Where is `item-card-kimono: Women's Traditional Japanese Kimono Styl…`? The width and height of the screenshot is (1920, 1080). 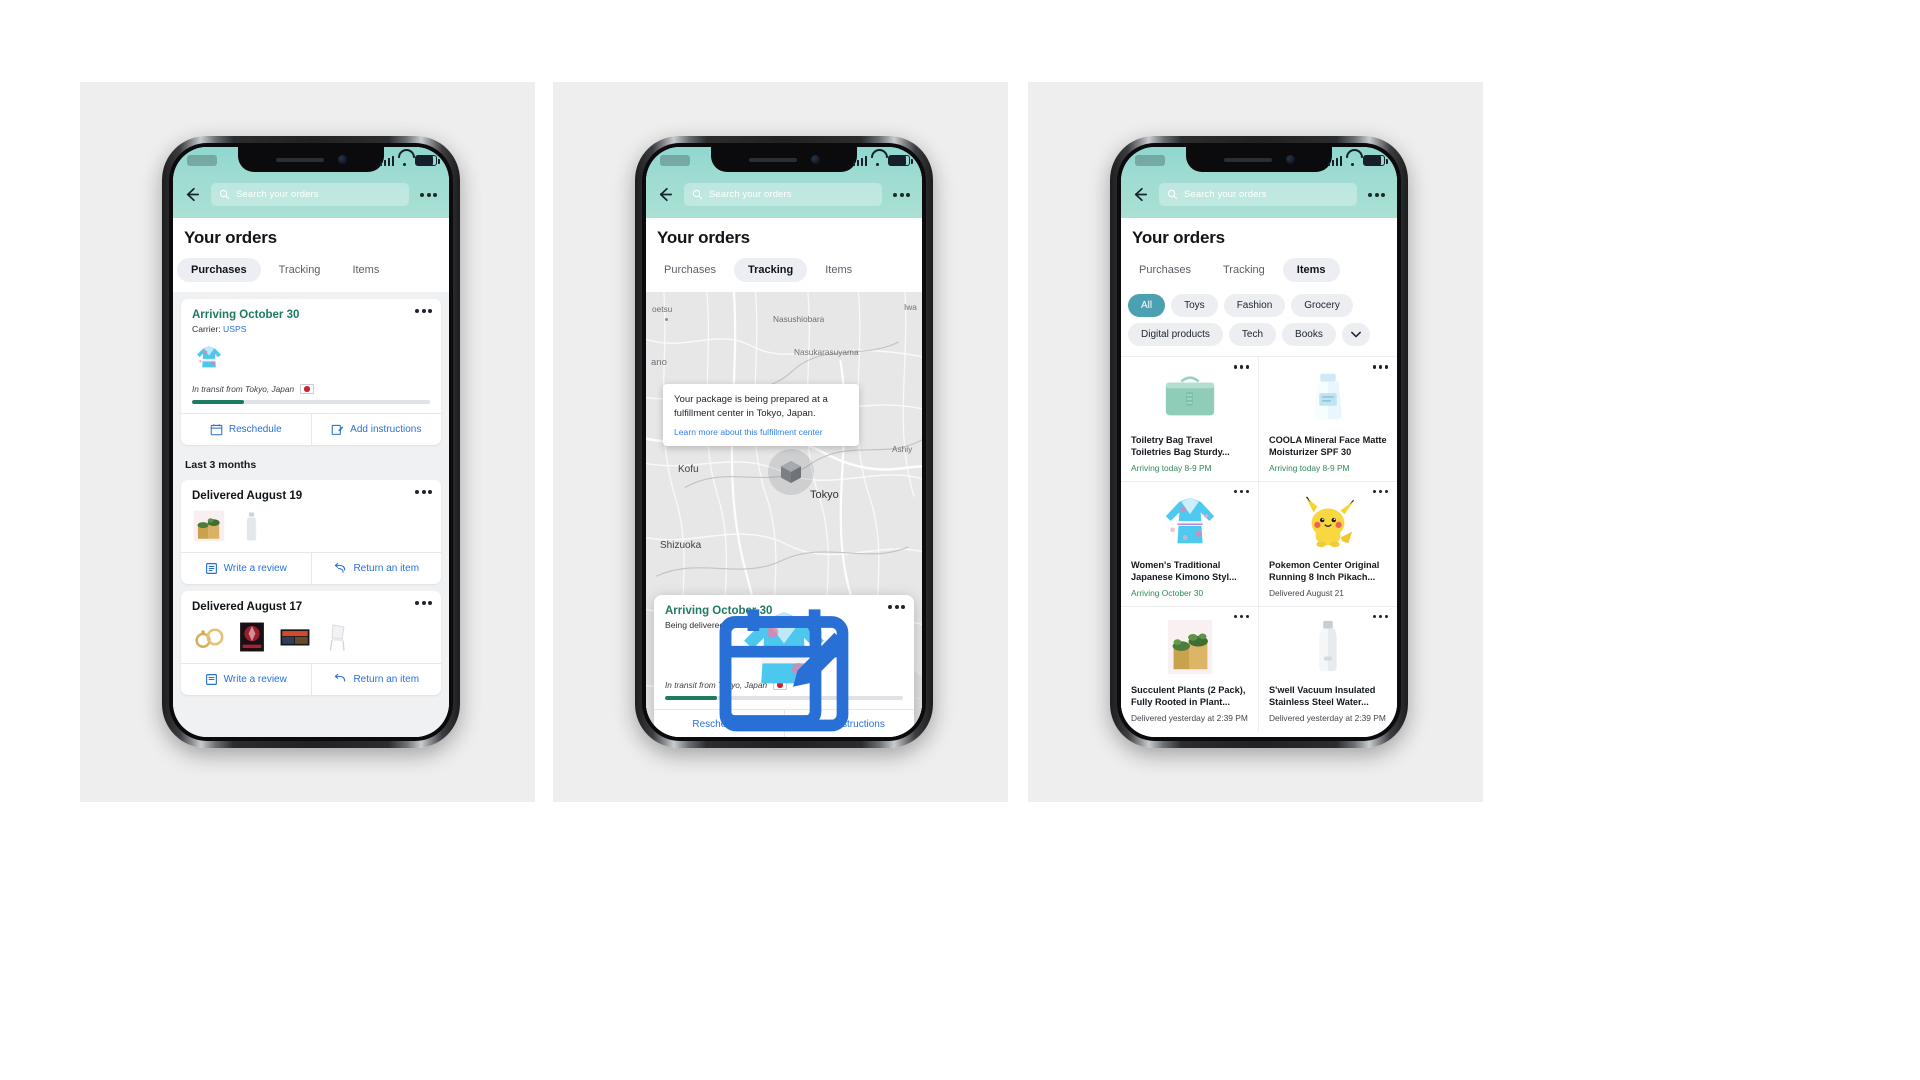 item-card-kimono: Women's Traditional Japanese Kimono Styl… is located at coordinates (1190, 543).